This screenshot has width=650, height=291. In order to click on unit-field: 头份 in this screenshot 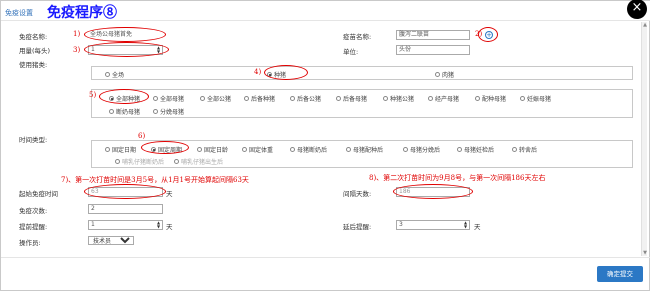, I will do `click(433, 50)`.